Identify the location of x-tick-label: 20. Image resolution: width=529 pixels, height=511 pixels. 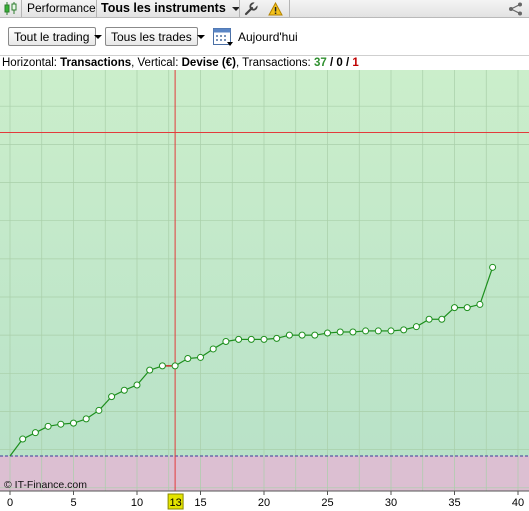
(264, 503).